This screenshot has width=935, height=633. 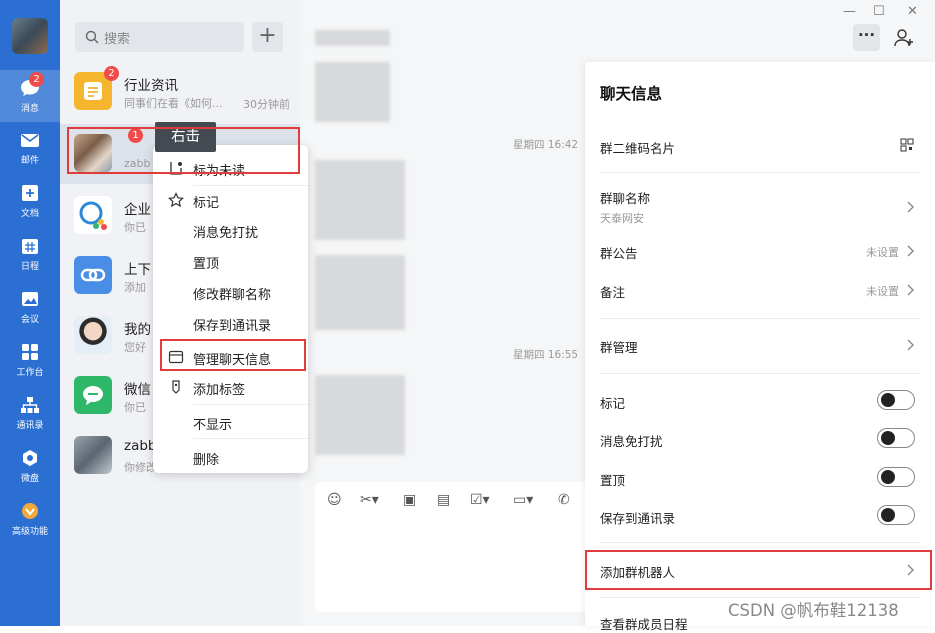 What do you see at coordinates (546, 355) in the screenshot?
I see `message-timestamp: 星期四 16:55` at bounding box center [546, 355].